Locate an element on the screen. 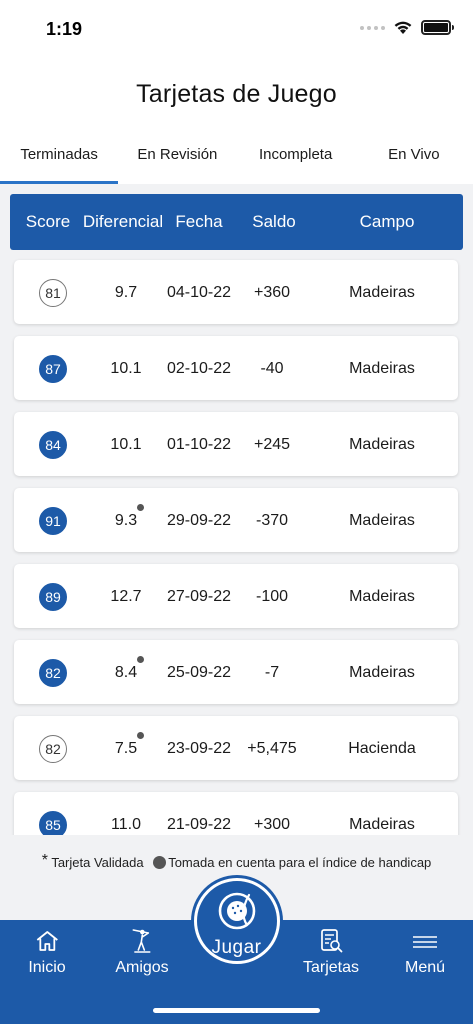  status-icons is located at coordinates (407, 27).